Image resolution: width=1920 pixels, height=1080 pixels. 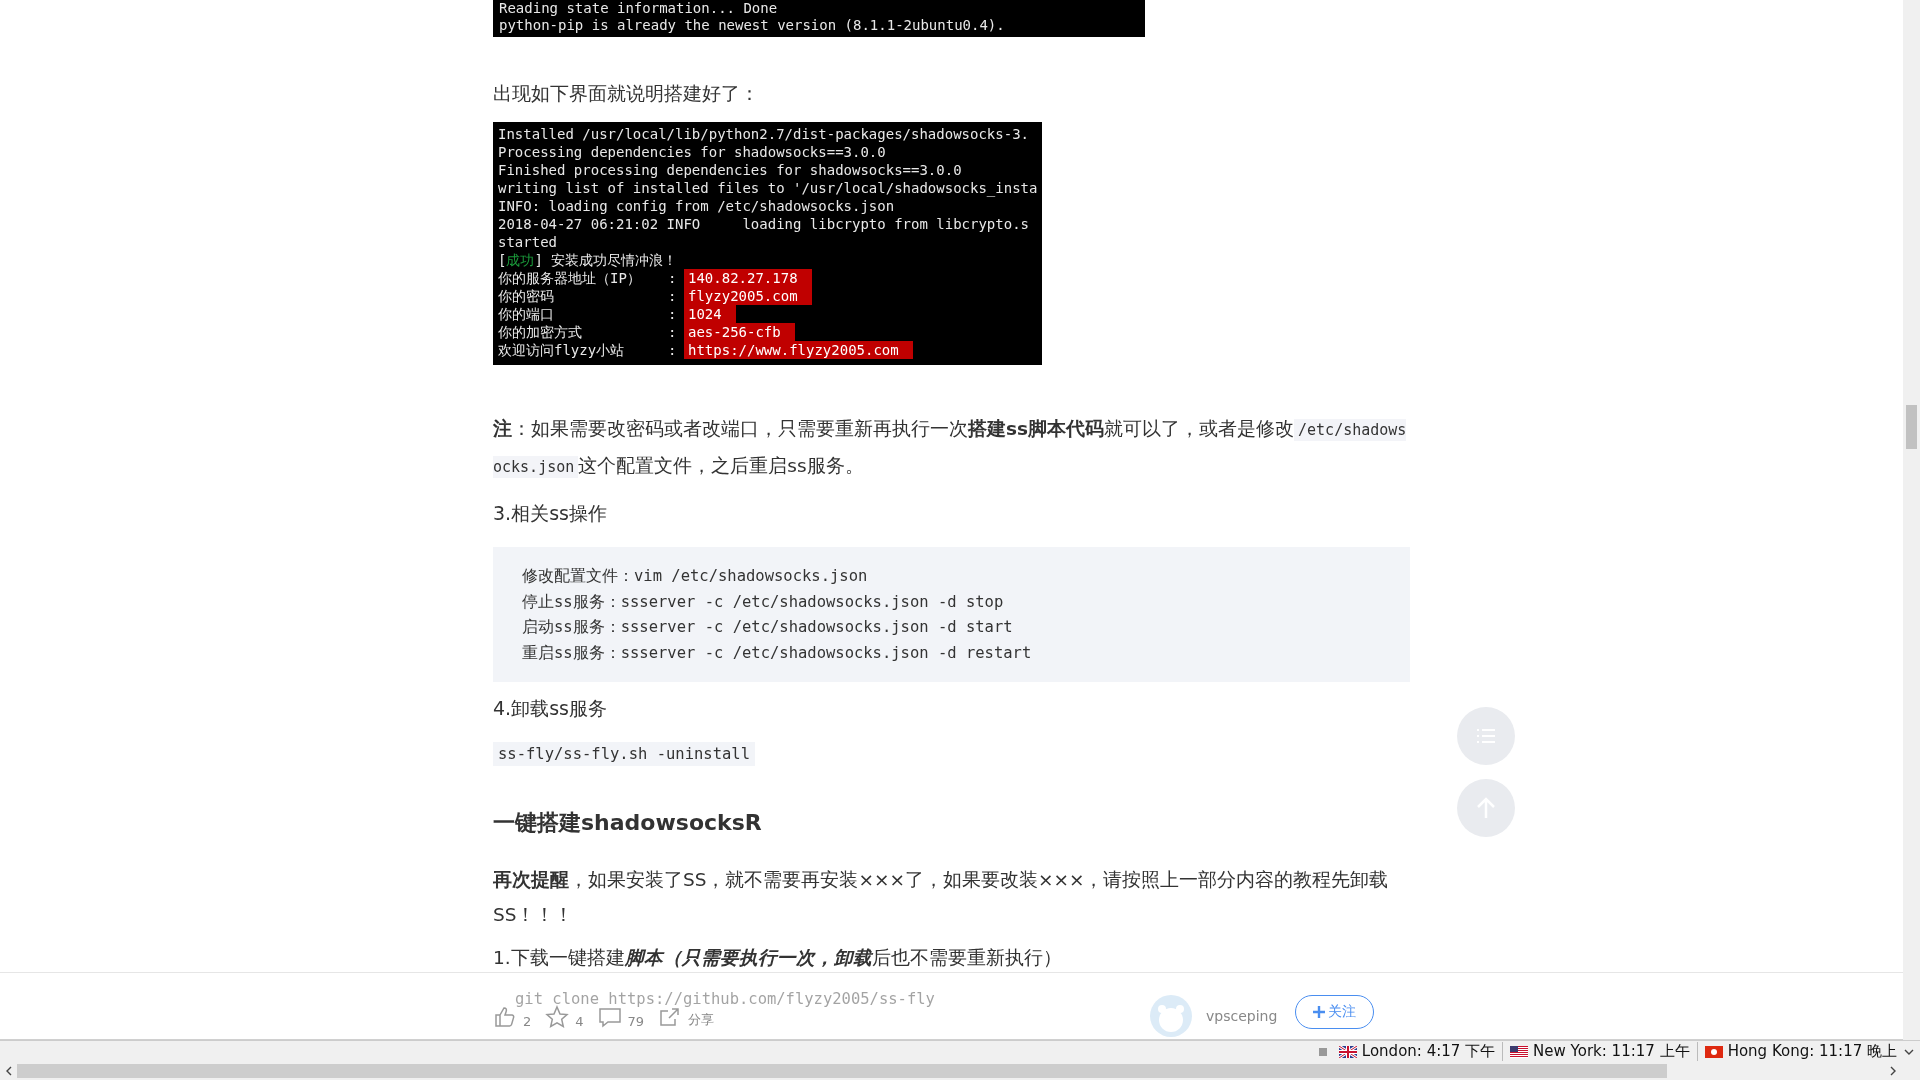 I want to click on author-name: vpsceping, so click(x=1242, y=1016).